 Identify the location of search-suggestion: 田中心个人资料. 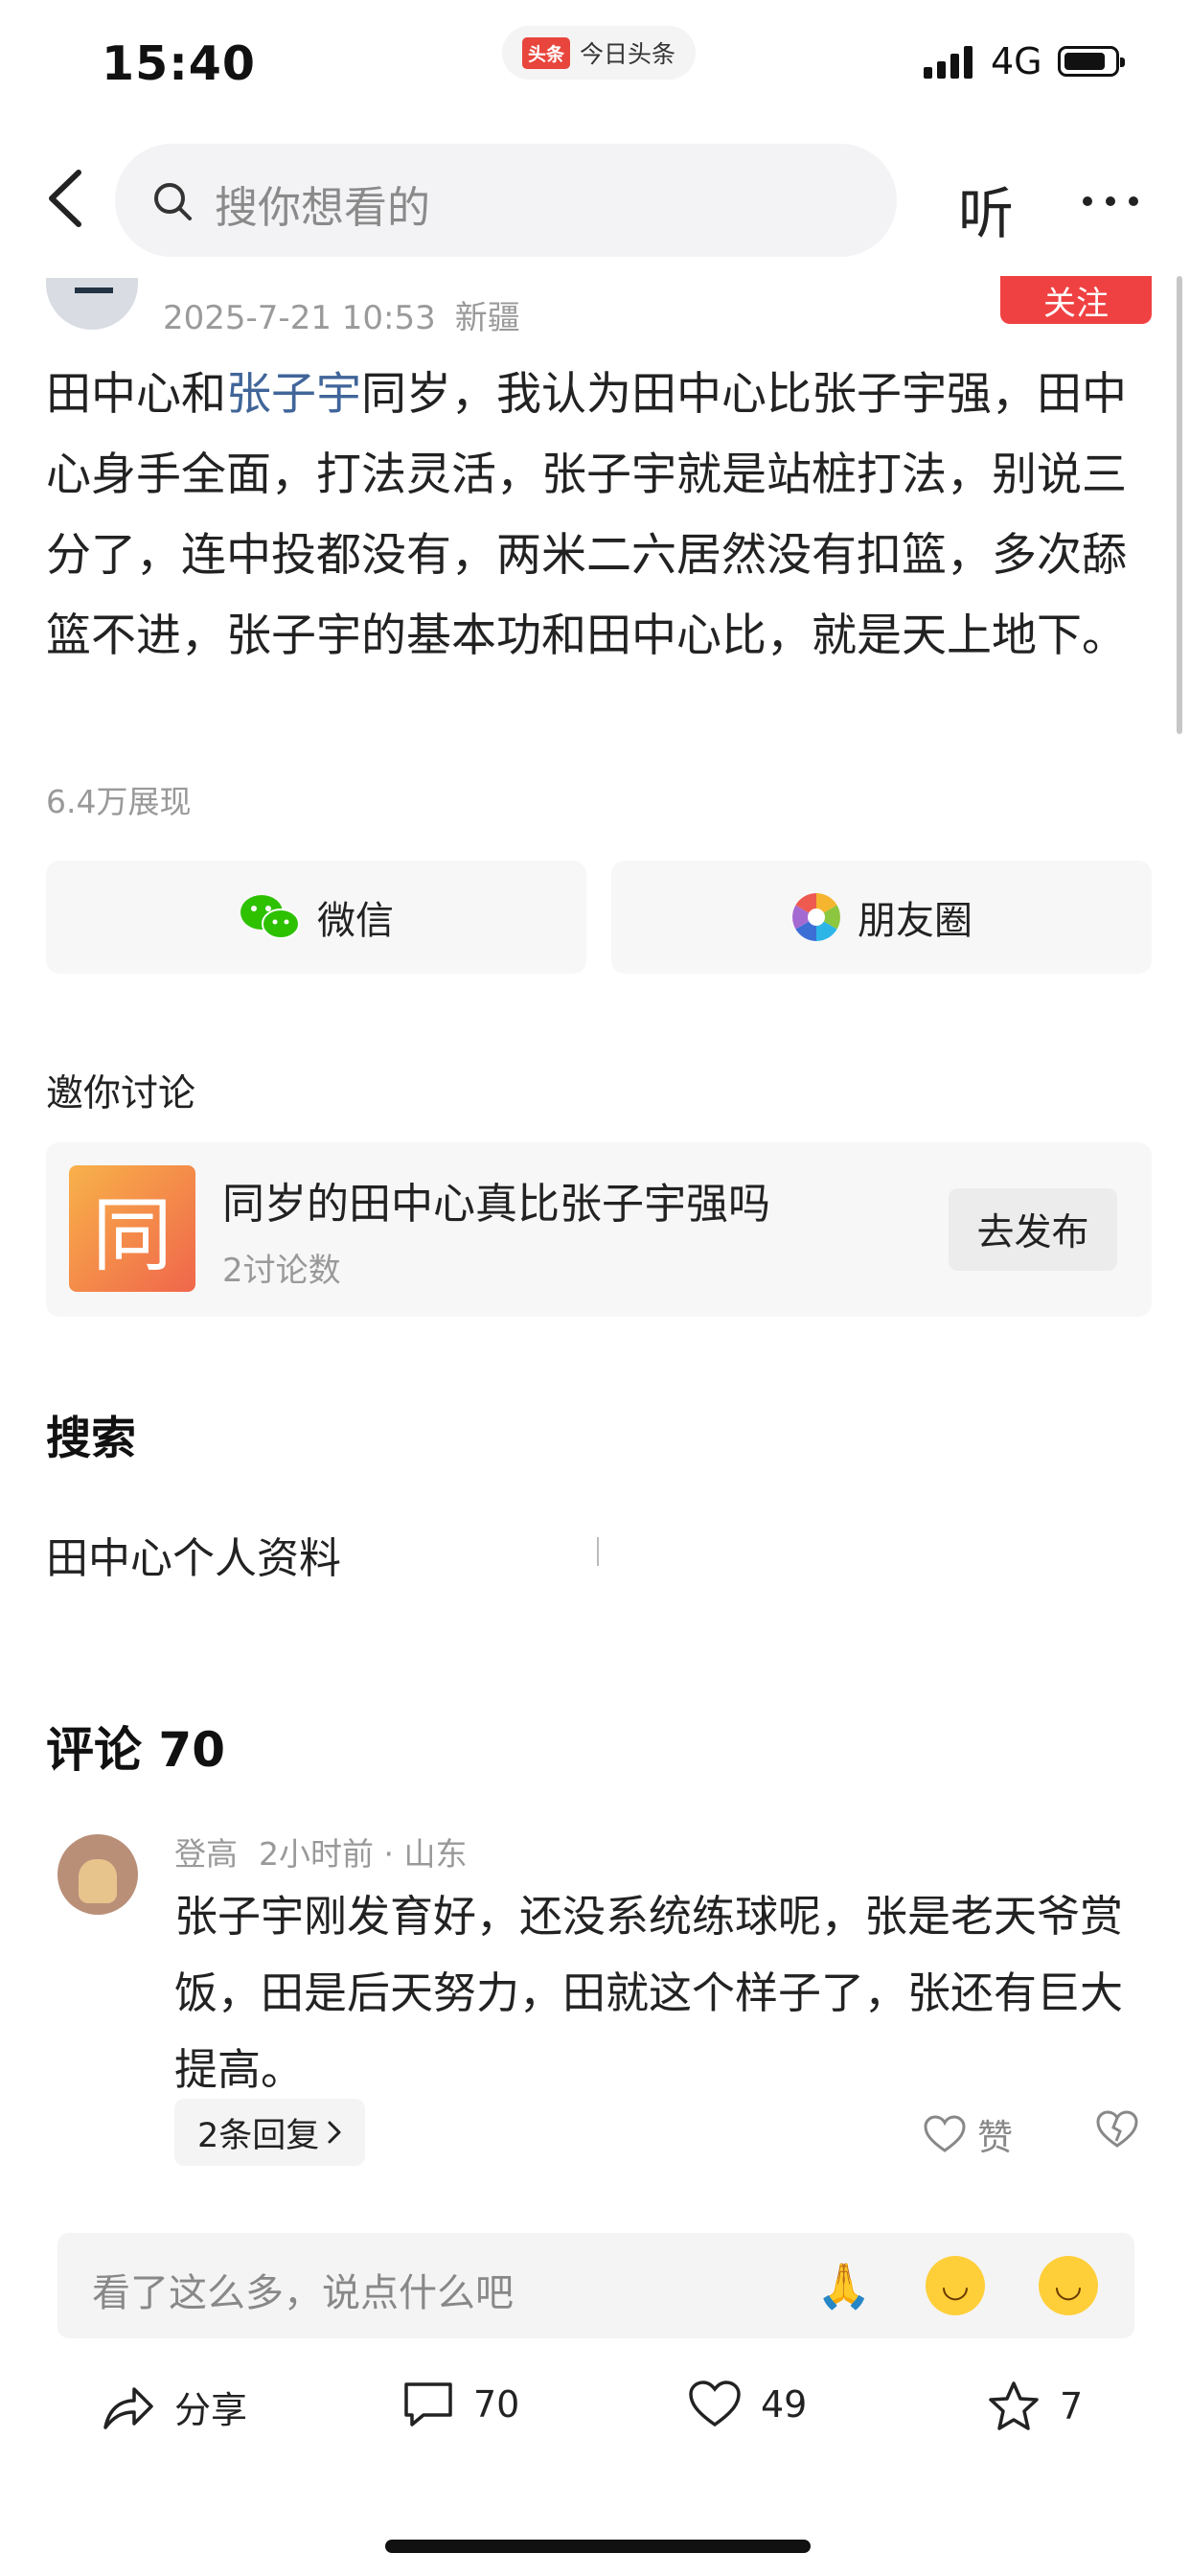
(194, 1554).